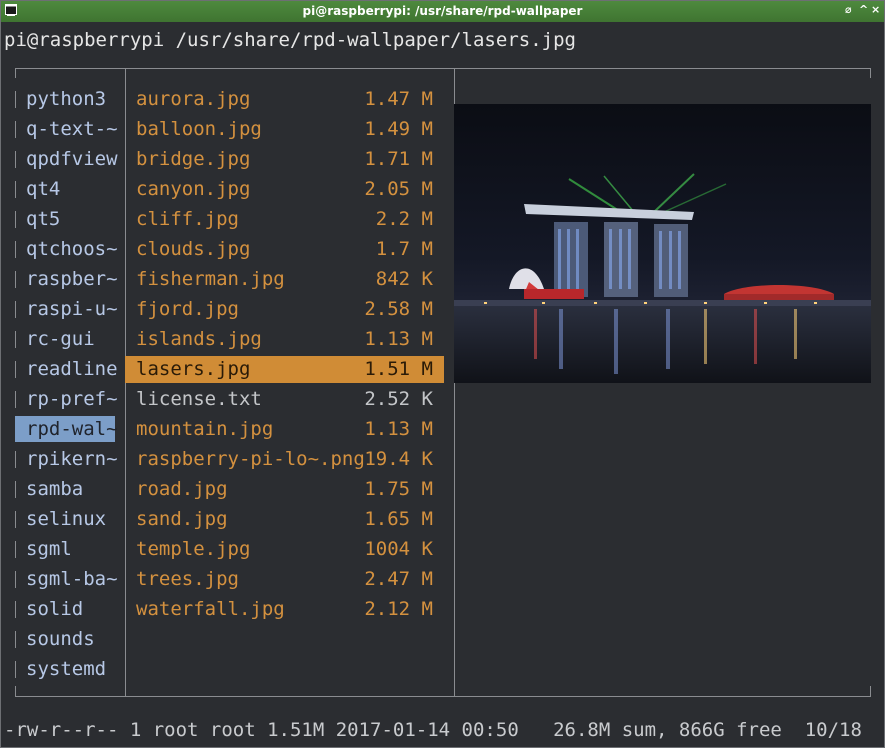 Image resolution: width=885 pixels, height=748 pixels. I want to click on parent-dir-item: raspi-u~, so click(70, 309).